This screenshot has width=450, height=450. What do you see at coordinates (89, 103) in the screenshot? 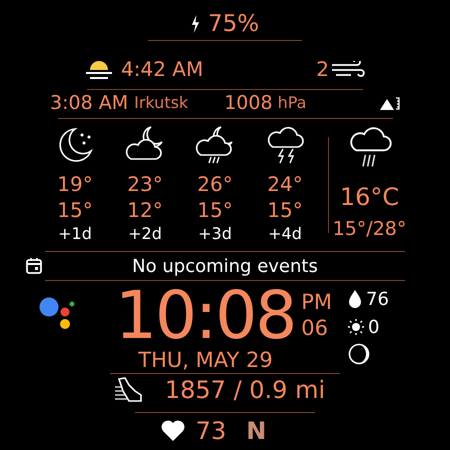
I see `world-clock-time: 3:08 AM` at bounding box center [89, 103].